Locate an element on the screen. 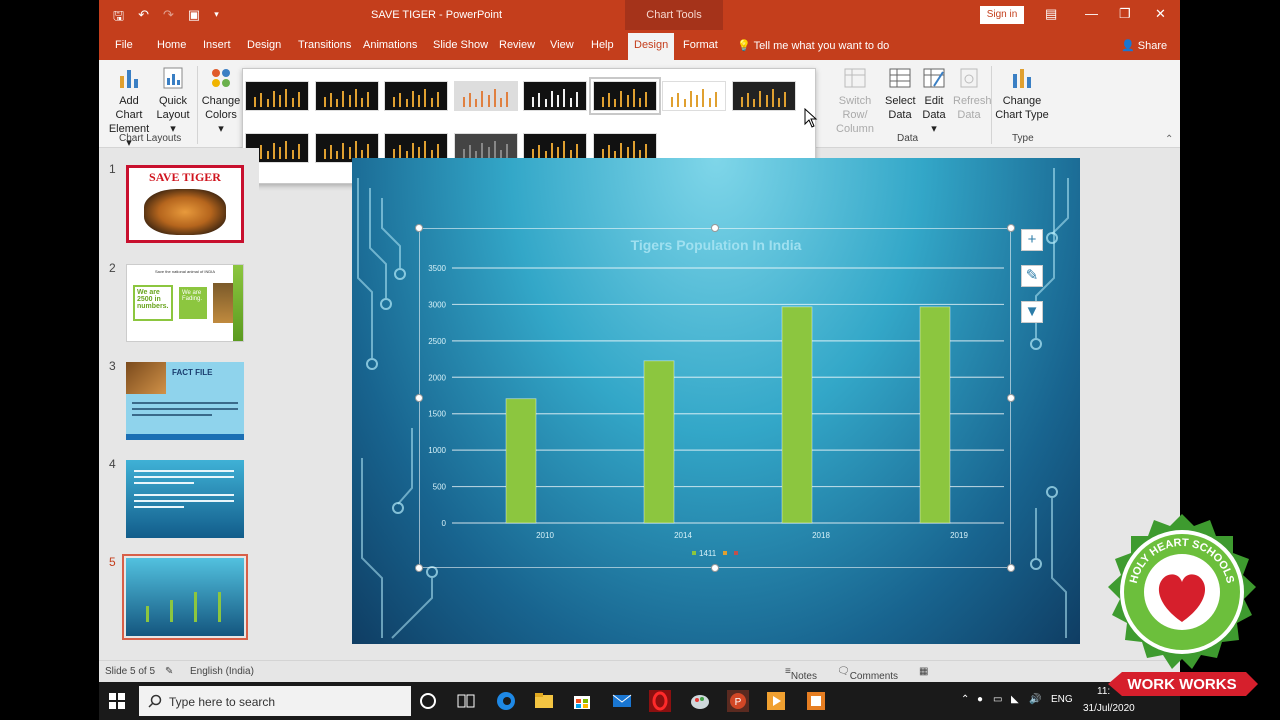 The image size is (1280, 720). battery-icon: ▭ is located at coordinates (997, 699).